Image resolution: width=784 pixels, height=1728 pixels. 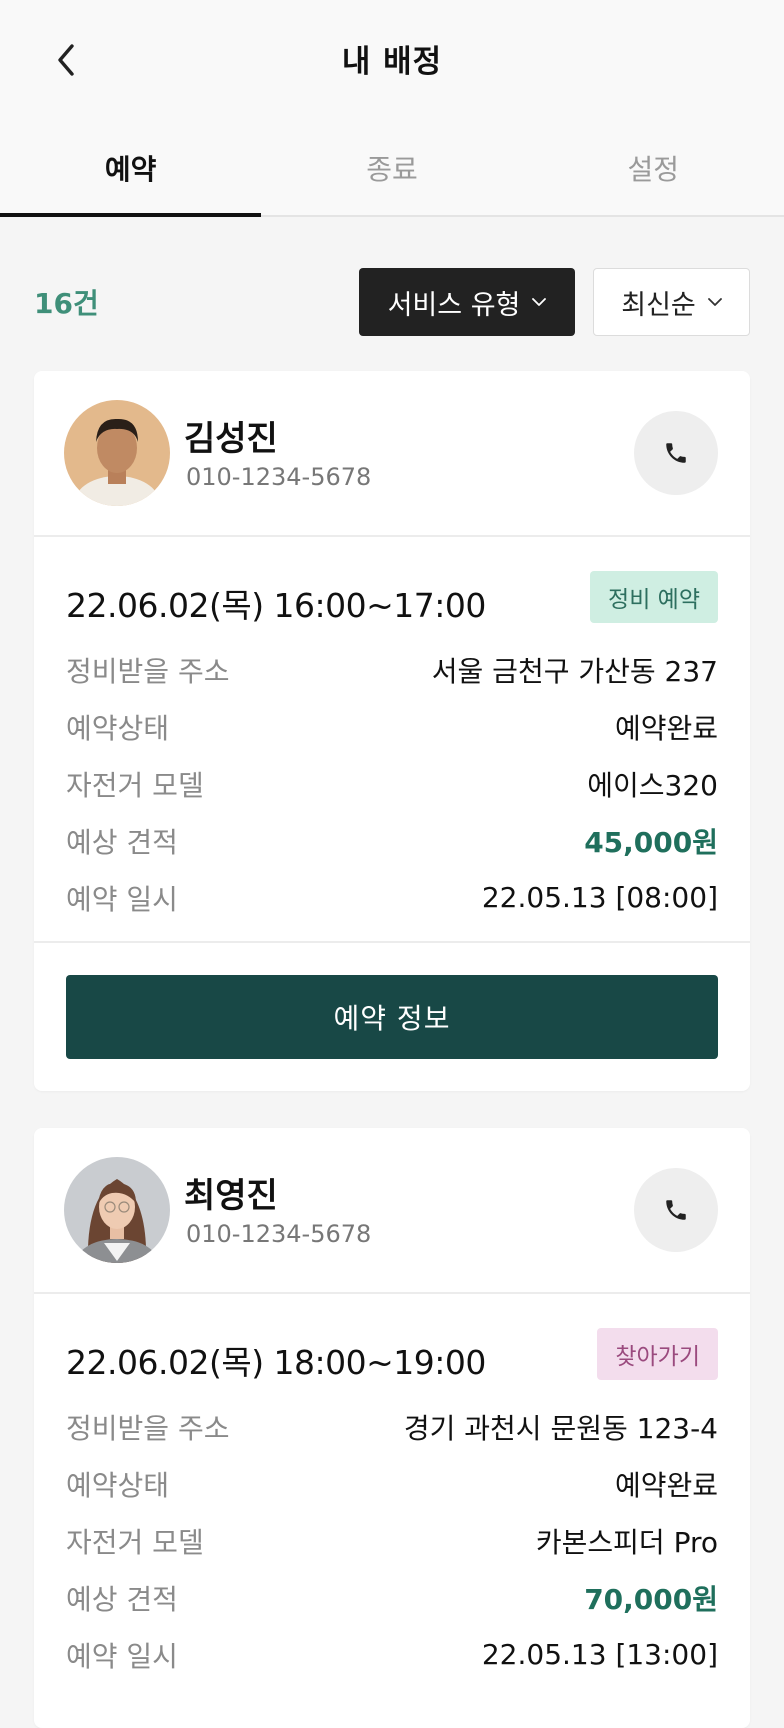 I want to click on detail-row-model: 자전거 모델 카본스피더 Pro, so click(x=392, y=1540).